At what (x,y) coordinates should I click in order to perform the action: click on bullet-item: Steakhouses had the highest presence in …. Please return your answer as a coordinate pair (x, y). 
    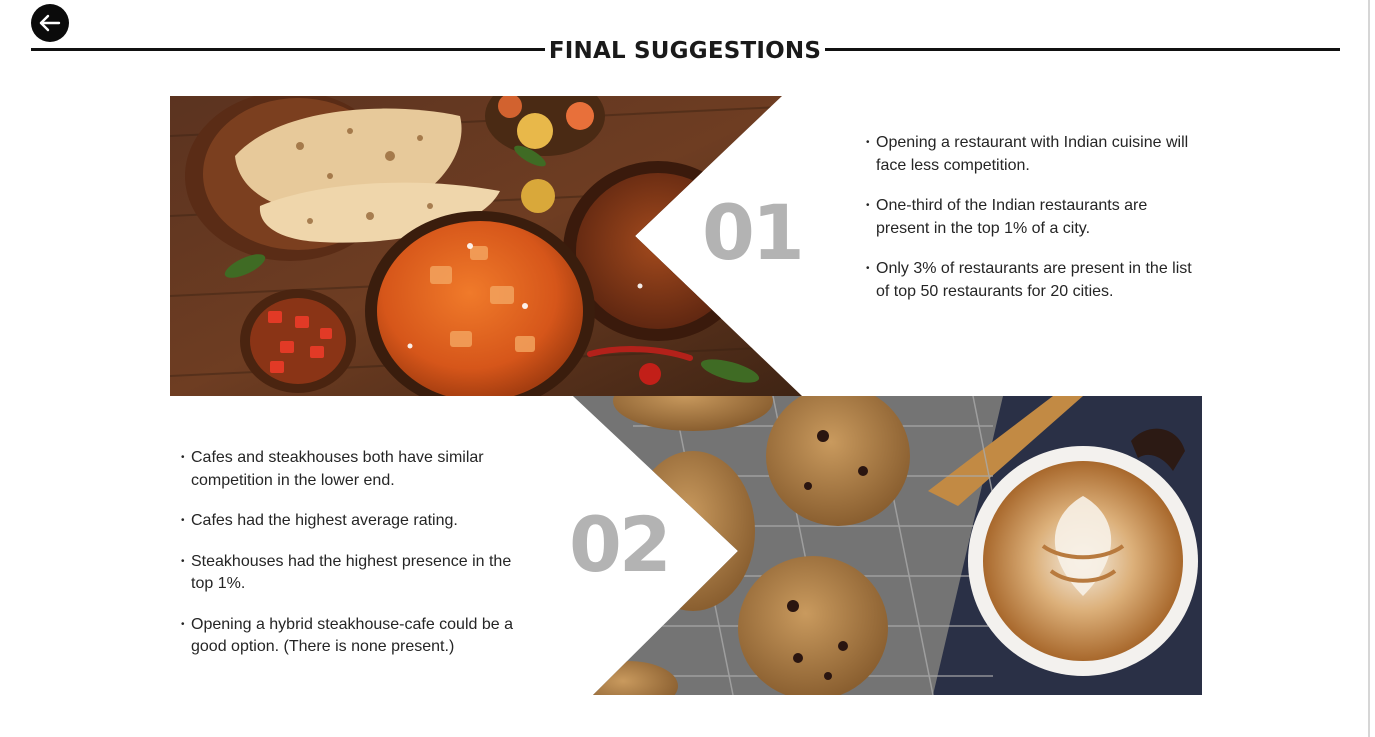
    Looking at the image, I should click on (355, 573).